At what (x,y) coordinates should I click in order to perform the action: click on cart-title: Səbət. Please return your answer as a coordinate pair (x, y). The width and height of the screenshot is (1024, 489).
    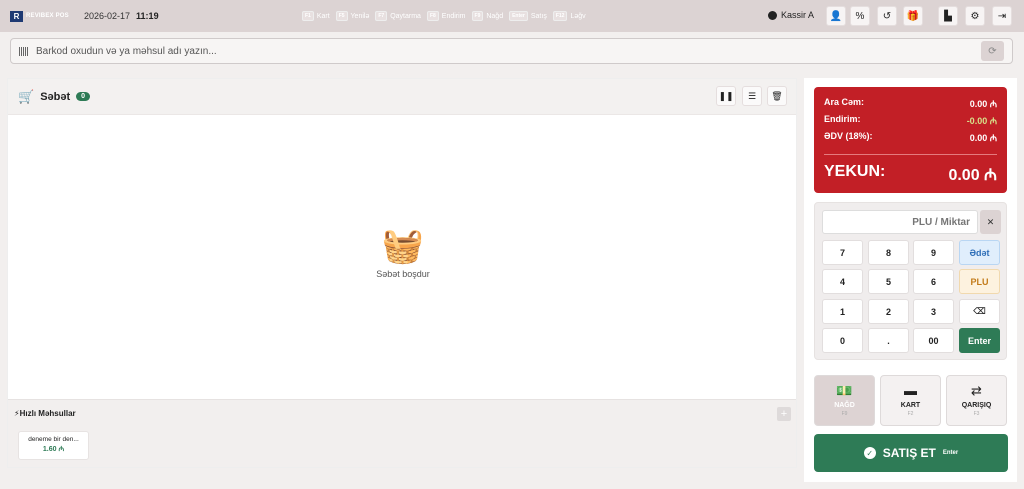
    Looking at the image, I should click on (55, 96).